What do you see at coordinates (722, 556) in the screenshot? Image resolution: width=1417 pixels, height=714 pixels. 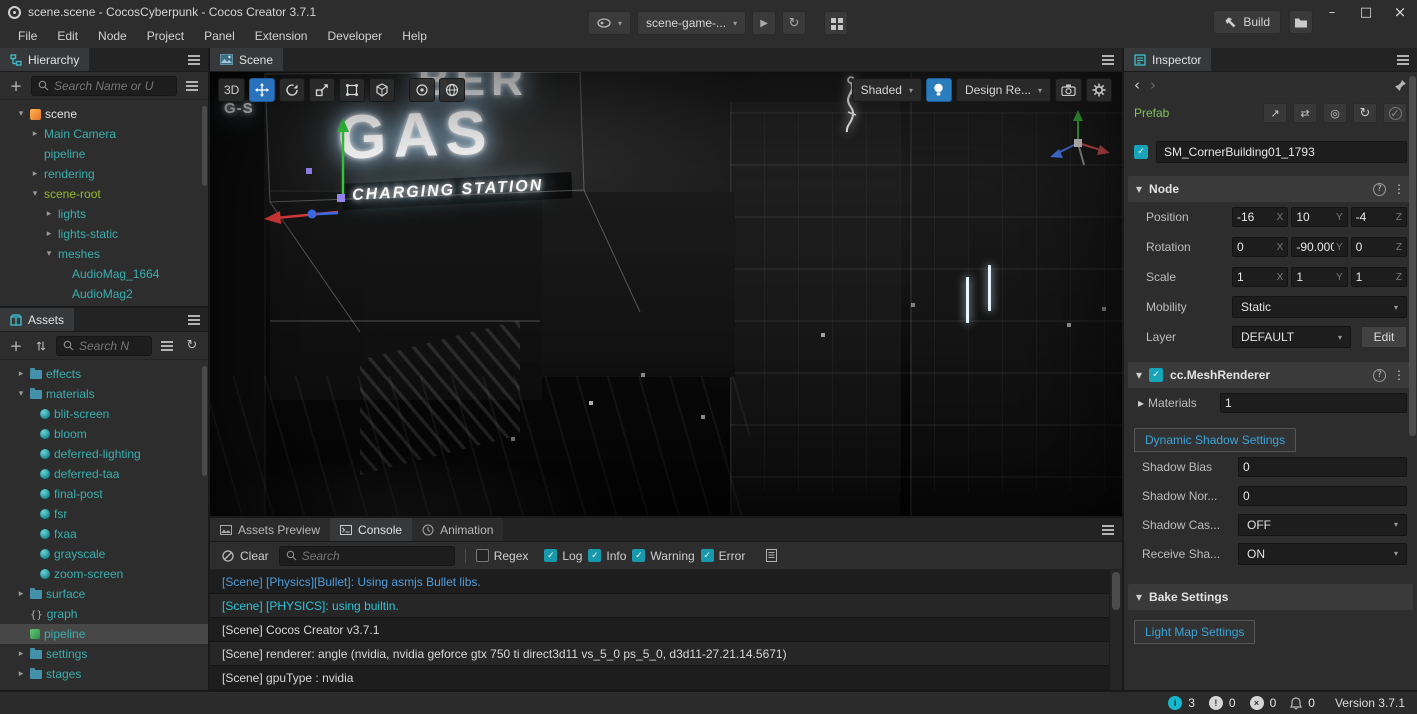 I see `error-checkbox: Error` at bounding box center [722, 556].